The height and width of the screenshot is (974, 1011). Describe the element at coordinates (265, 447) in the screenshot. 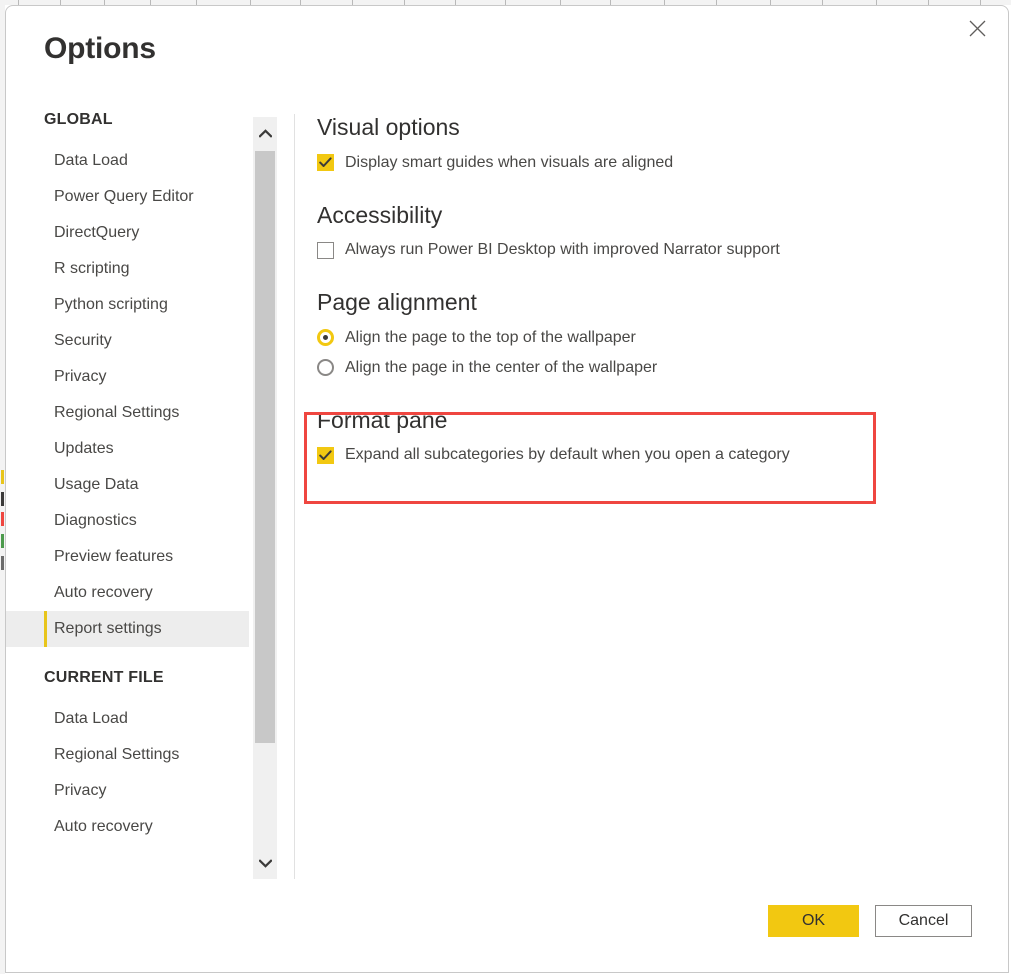

I see `sidebar-scrollbar-thumb` at that location.